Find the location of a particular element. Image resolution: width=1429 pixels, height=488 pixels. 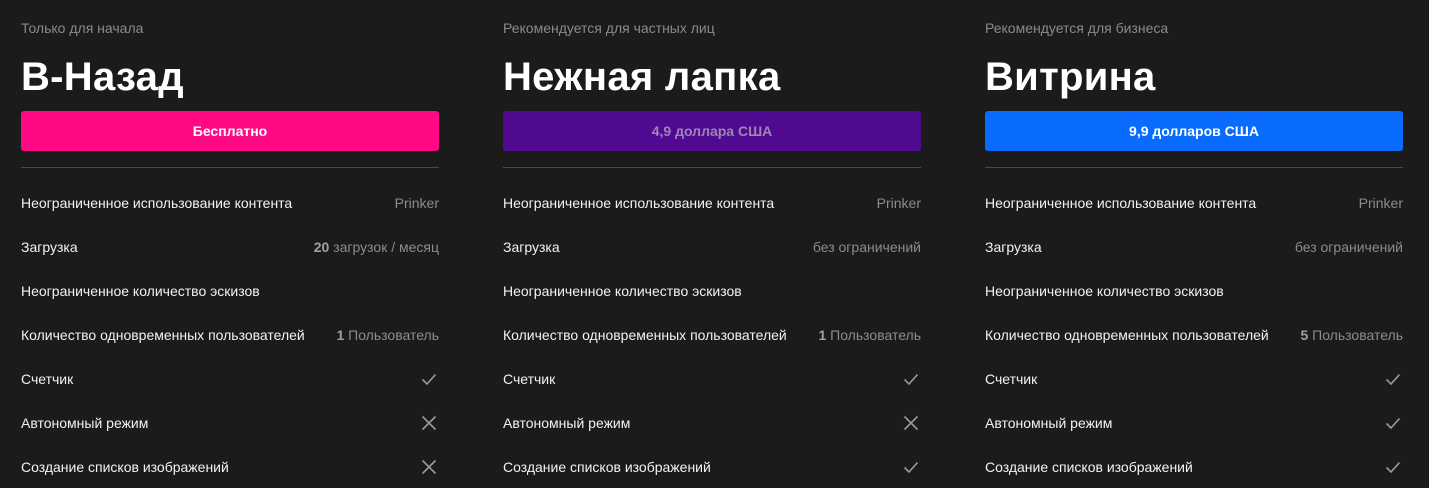

feature-value-text: загрузок / месяц is located at coordinates (384, 247).